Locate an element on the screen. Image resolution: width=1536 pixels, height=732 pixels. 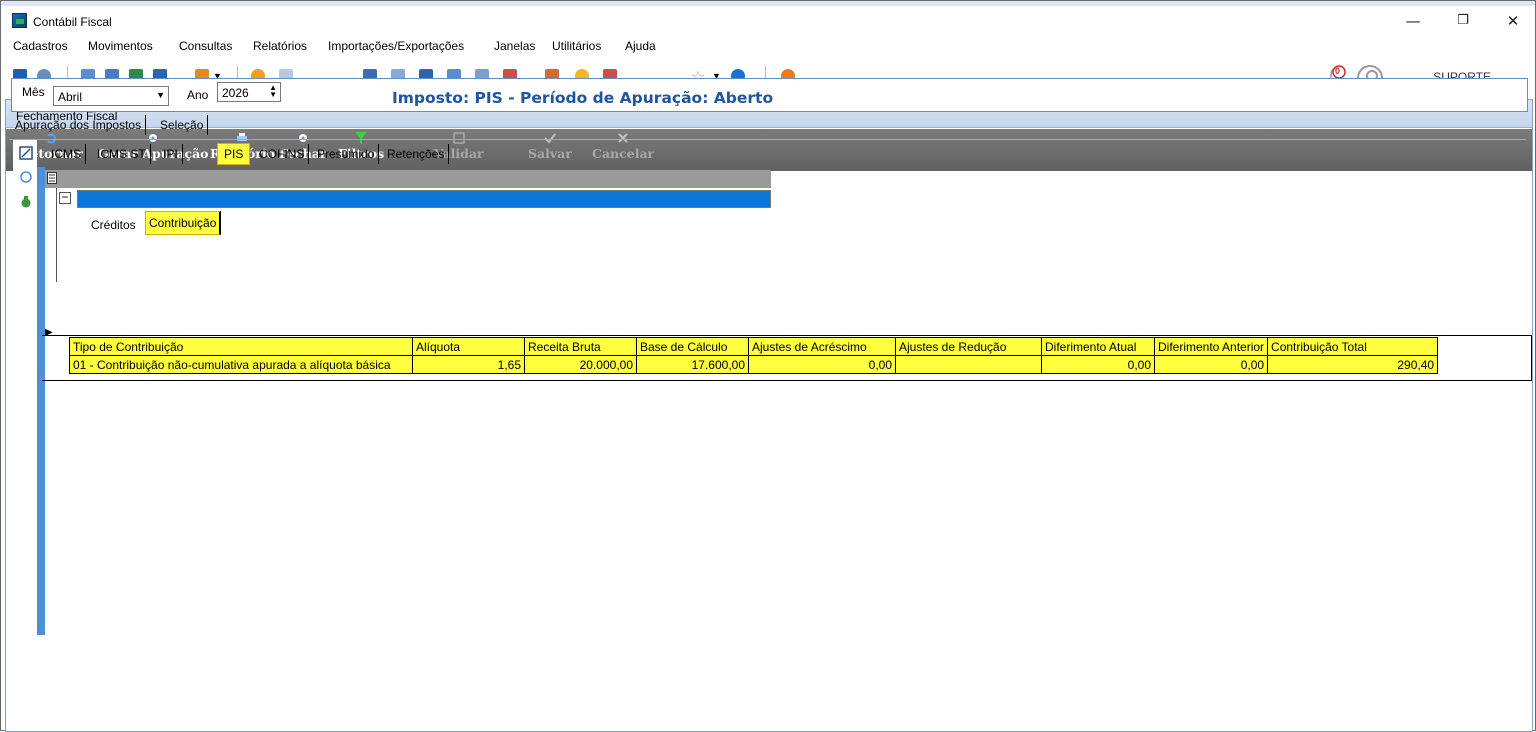
table-cell is located at coordinates (968, 364).